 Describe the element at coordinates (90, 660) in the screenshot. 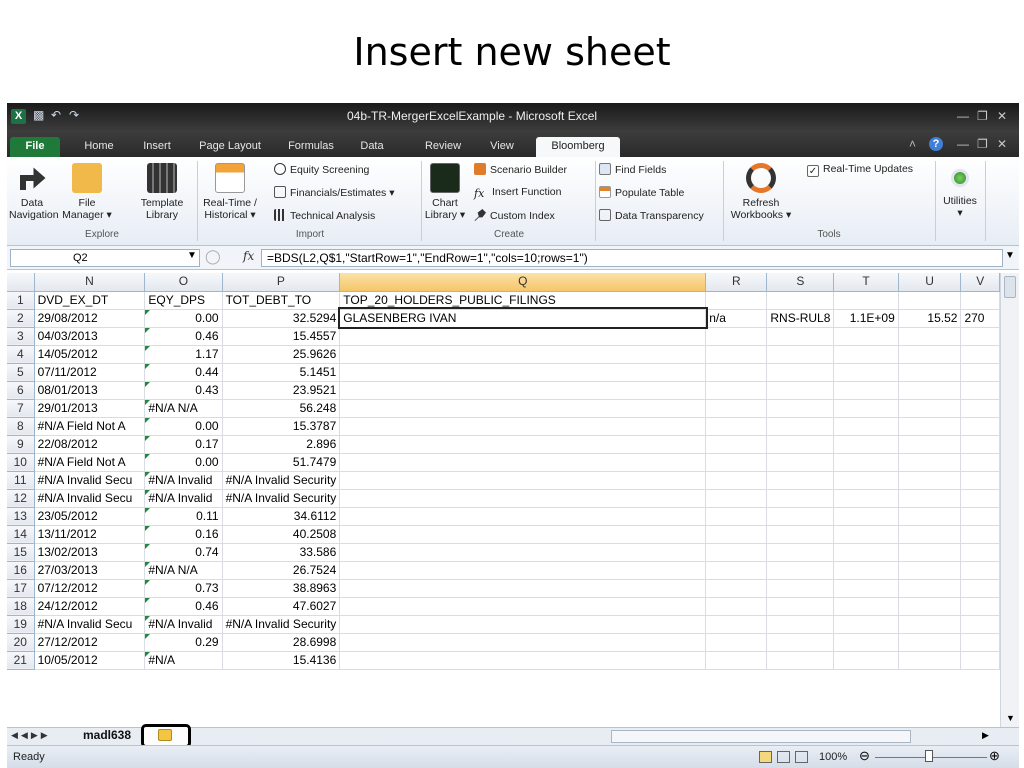

I see `cell-n: 10/05/2012` at that location.